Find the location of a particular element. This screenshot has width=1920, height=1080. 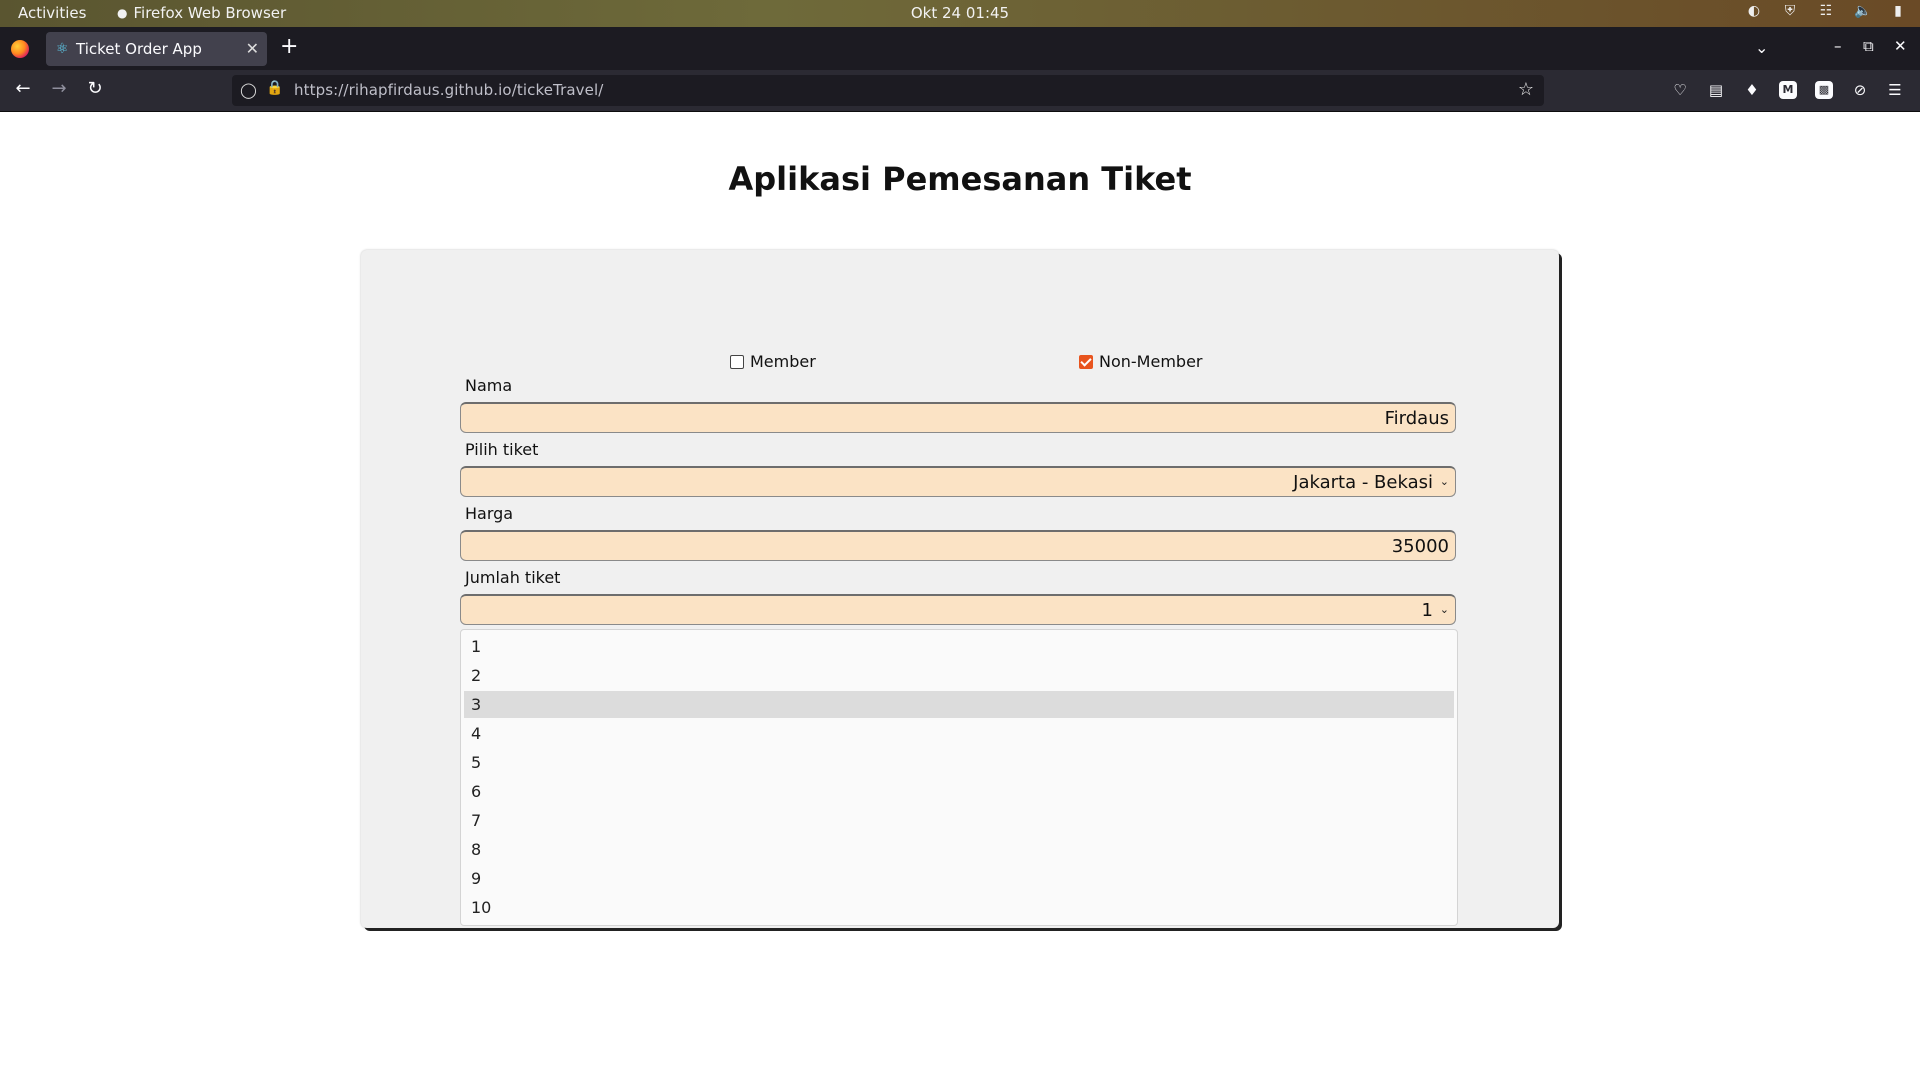

close-tab-icon: ✕ is located at coordinates (252, 48).